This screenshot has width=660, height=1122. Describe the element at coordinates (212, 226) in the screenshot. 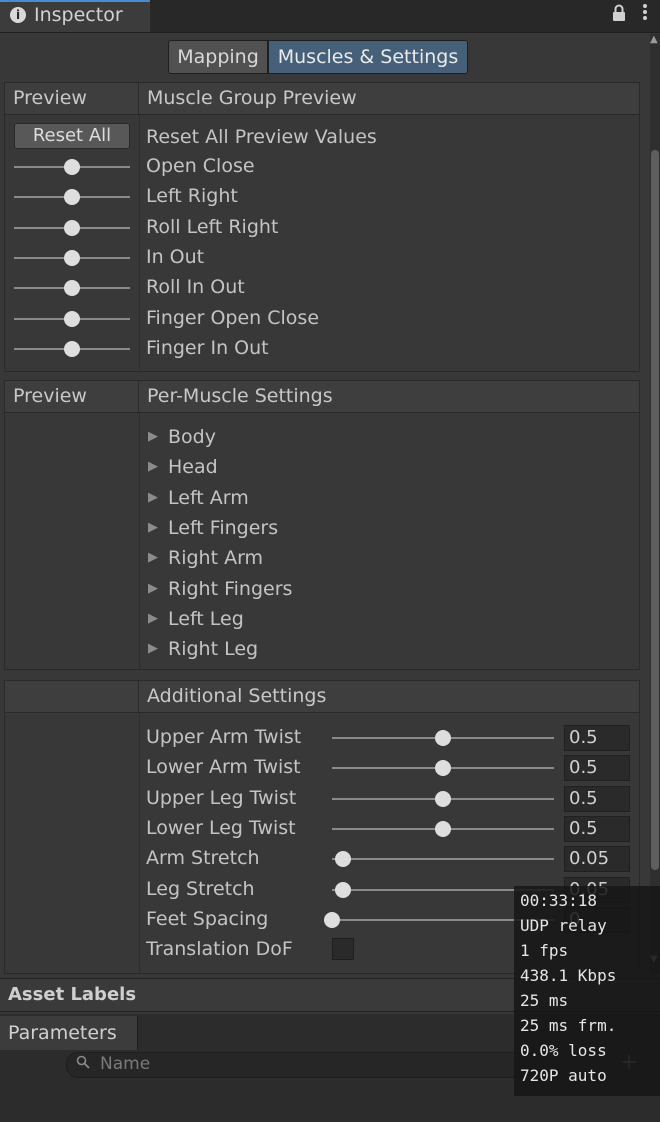

I see `muscle-group-label: Roll Left Right` at that location.